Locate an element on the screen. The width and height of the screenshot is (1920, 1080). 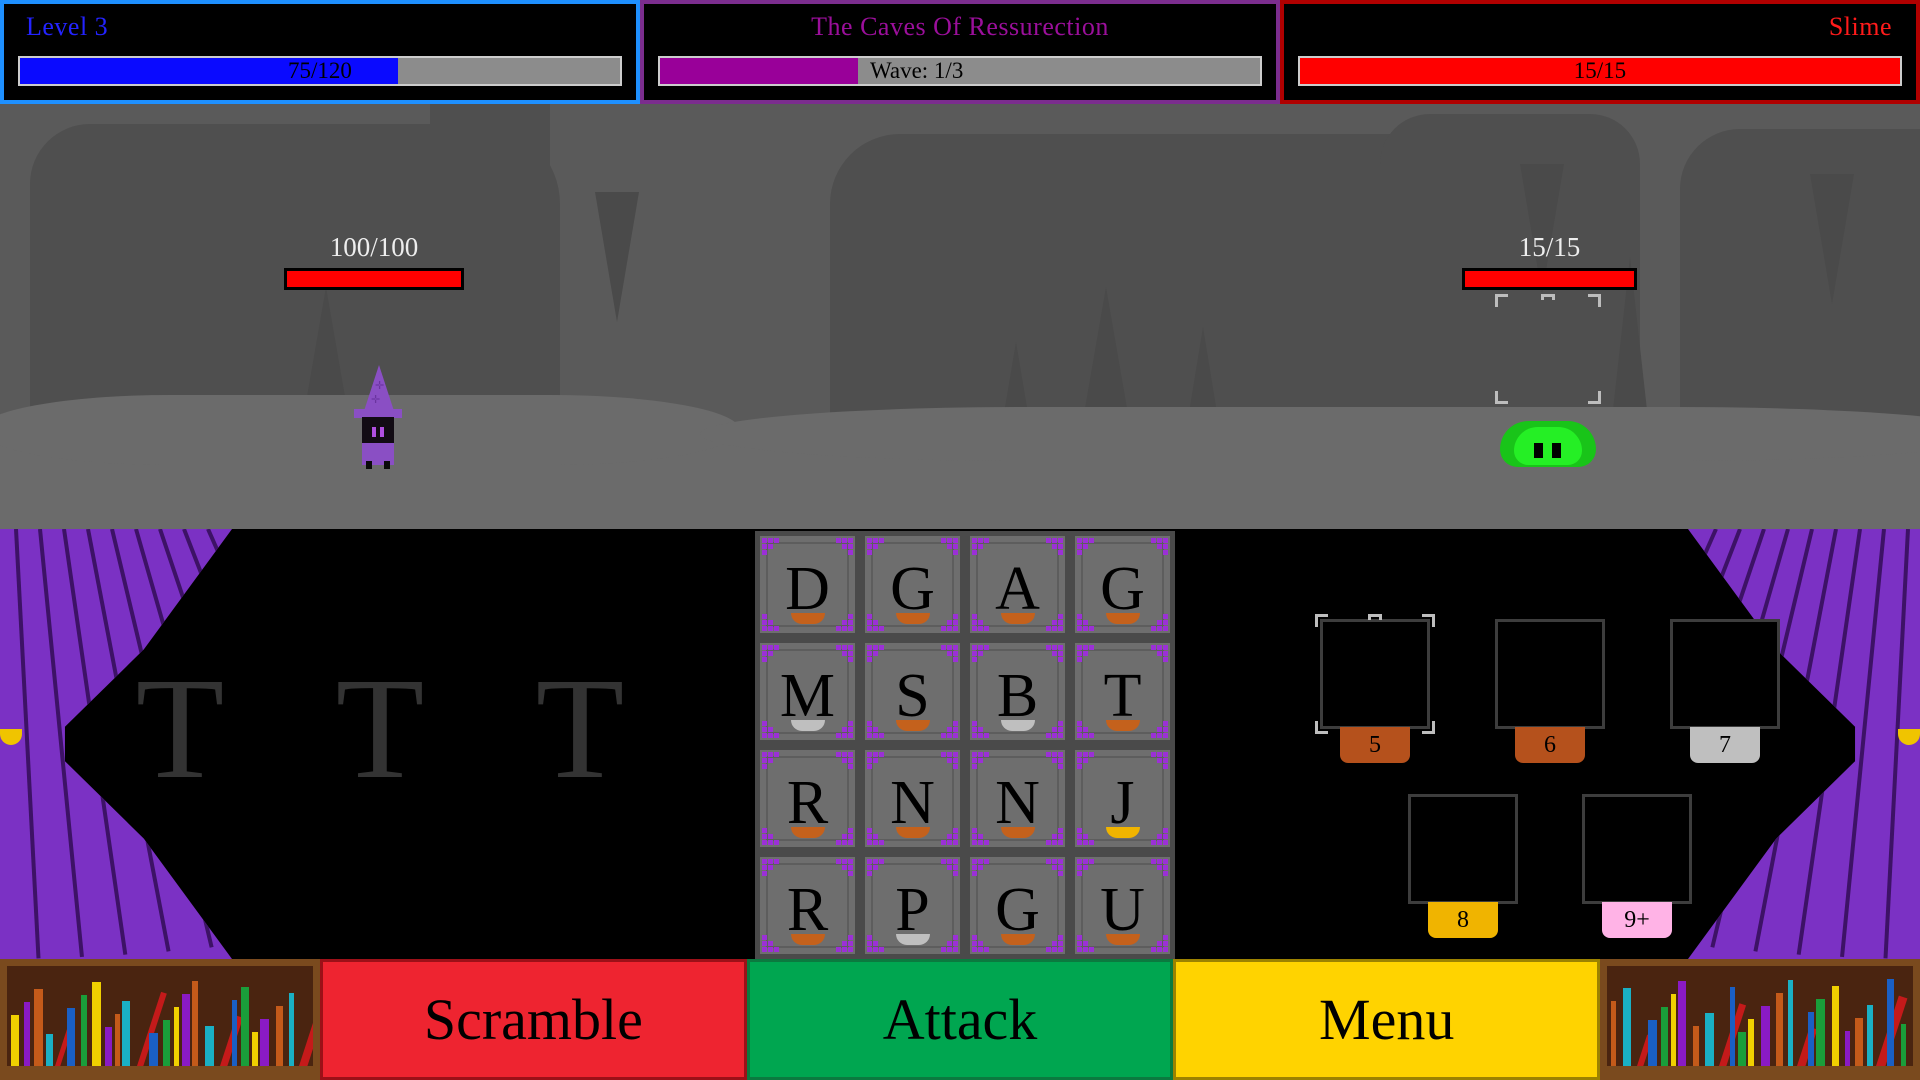
enemy-target-selector is located at coordinates (1548, 349).